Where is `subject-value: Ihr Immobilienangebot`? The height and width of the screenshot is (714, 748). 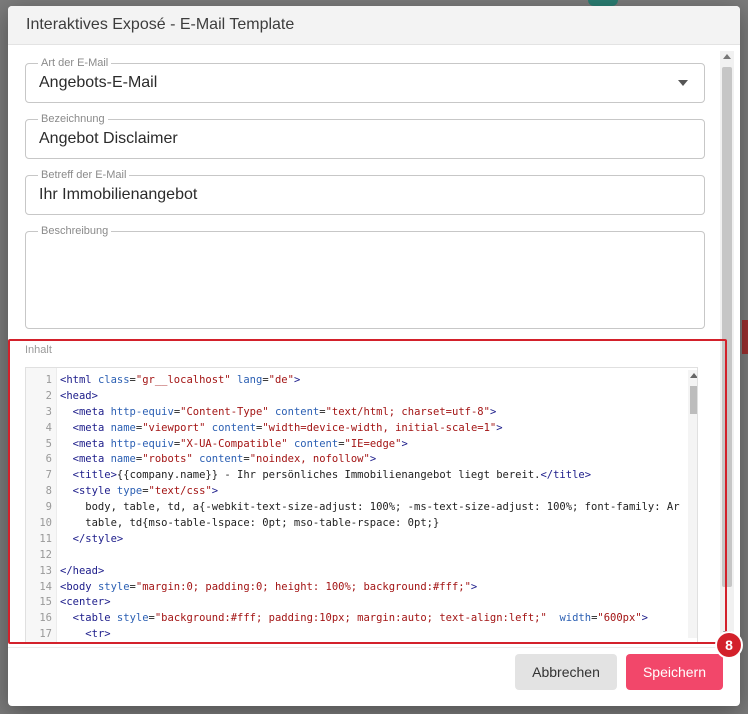
subject-value: Ihr Immobilienangebot is located at coordinates (118, 194).